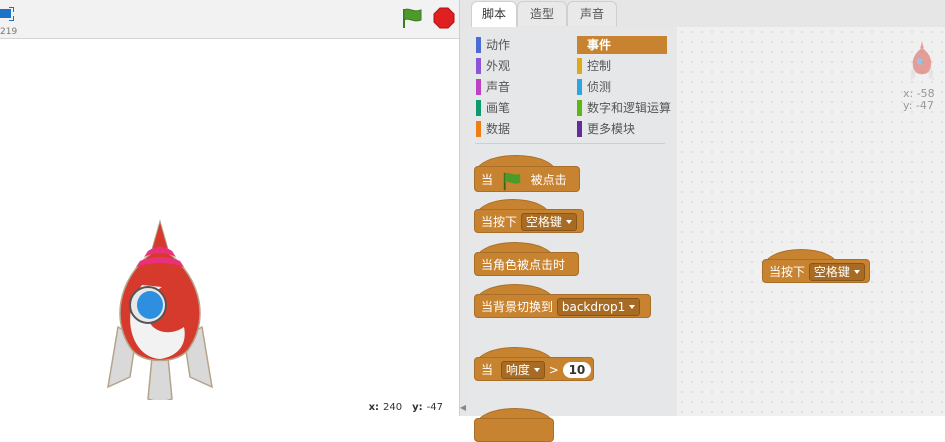  I want to click on category-events: 事件, so click(622, 45).